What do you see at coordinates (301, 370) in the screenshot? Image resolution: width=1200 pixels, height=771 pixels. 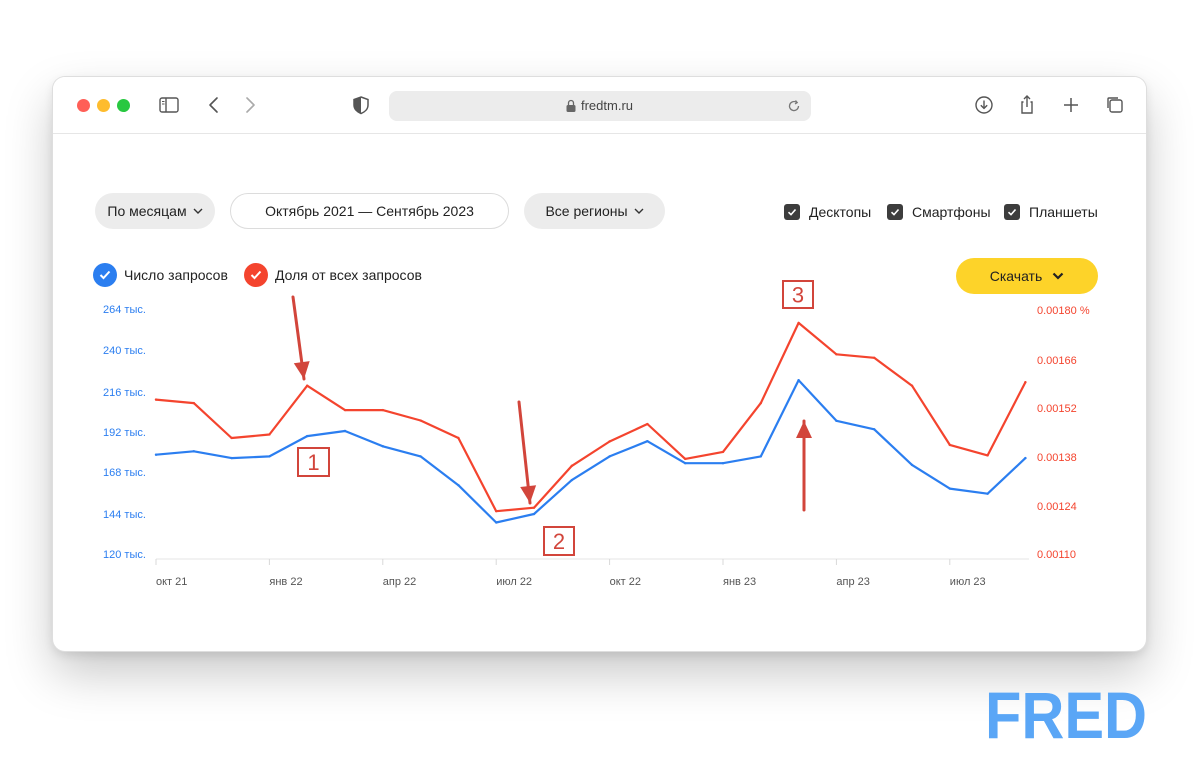 I see `annotation-arrow-1-head` at bounding box center [301, 370].